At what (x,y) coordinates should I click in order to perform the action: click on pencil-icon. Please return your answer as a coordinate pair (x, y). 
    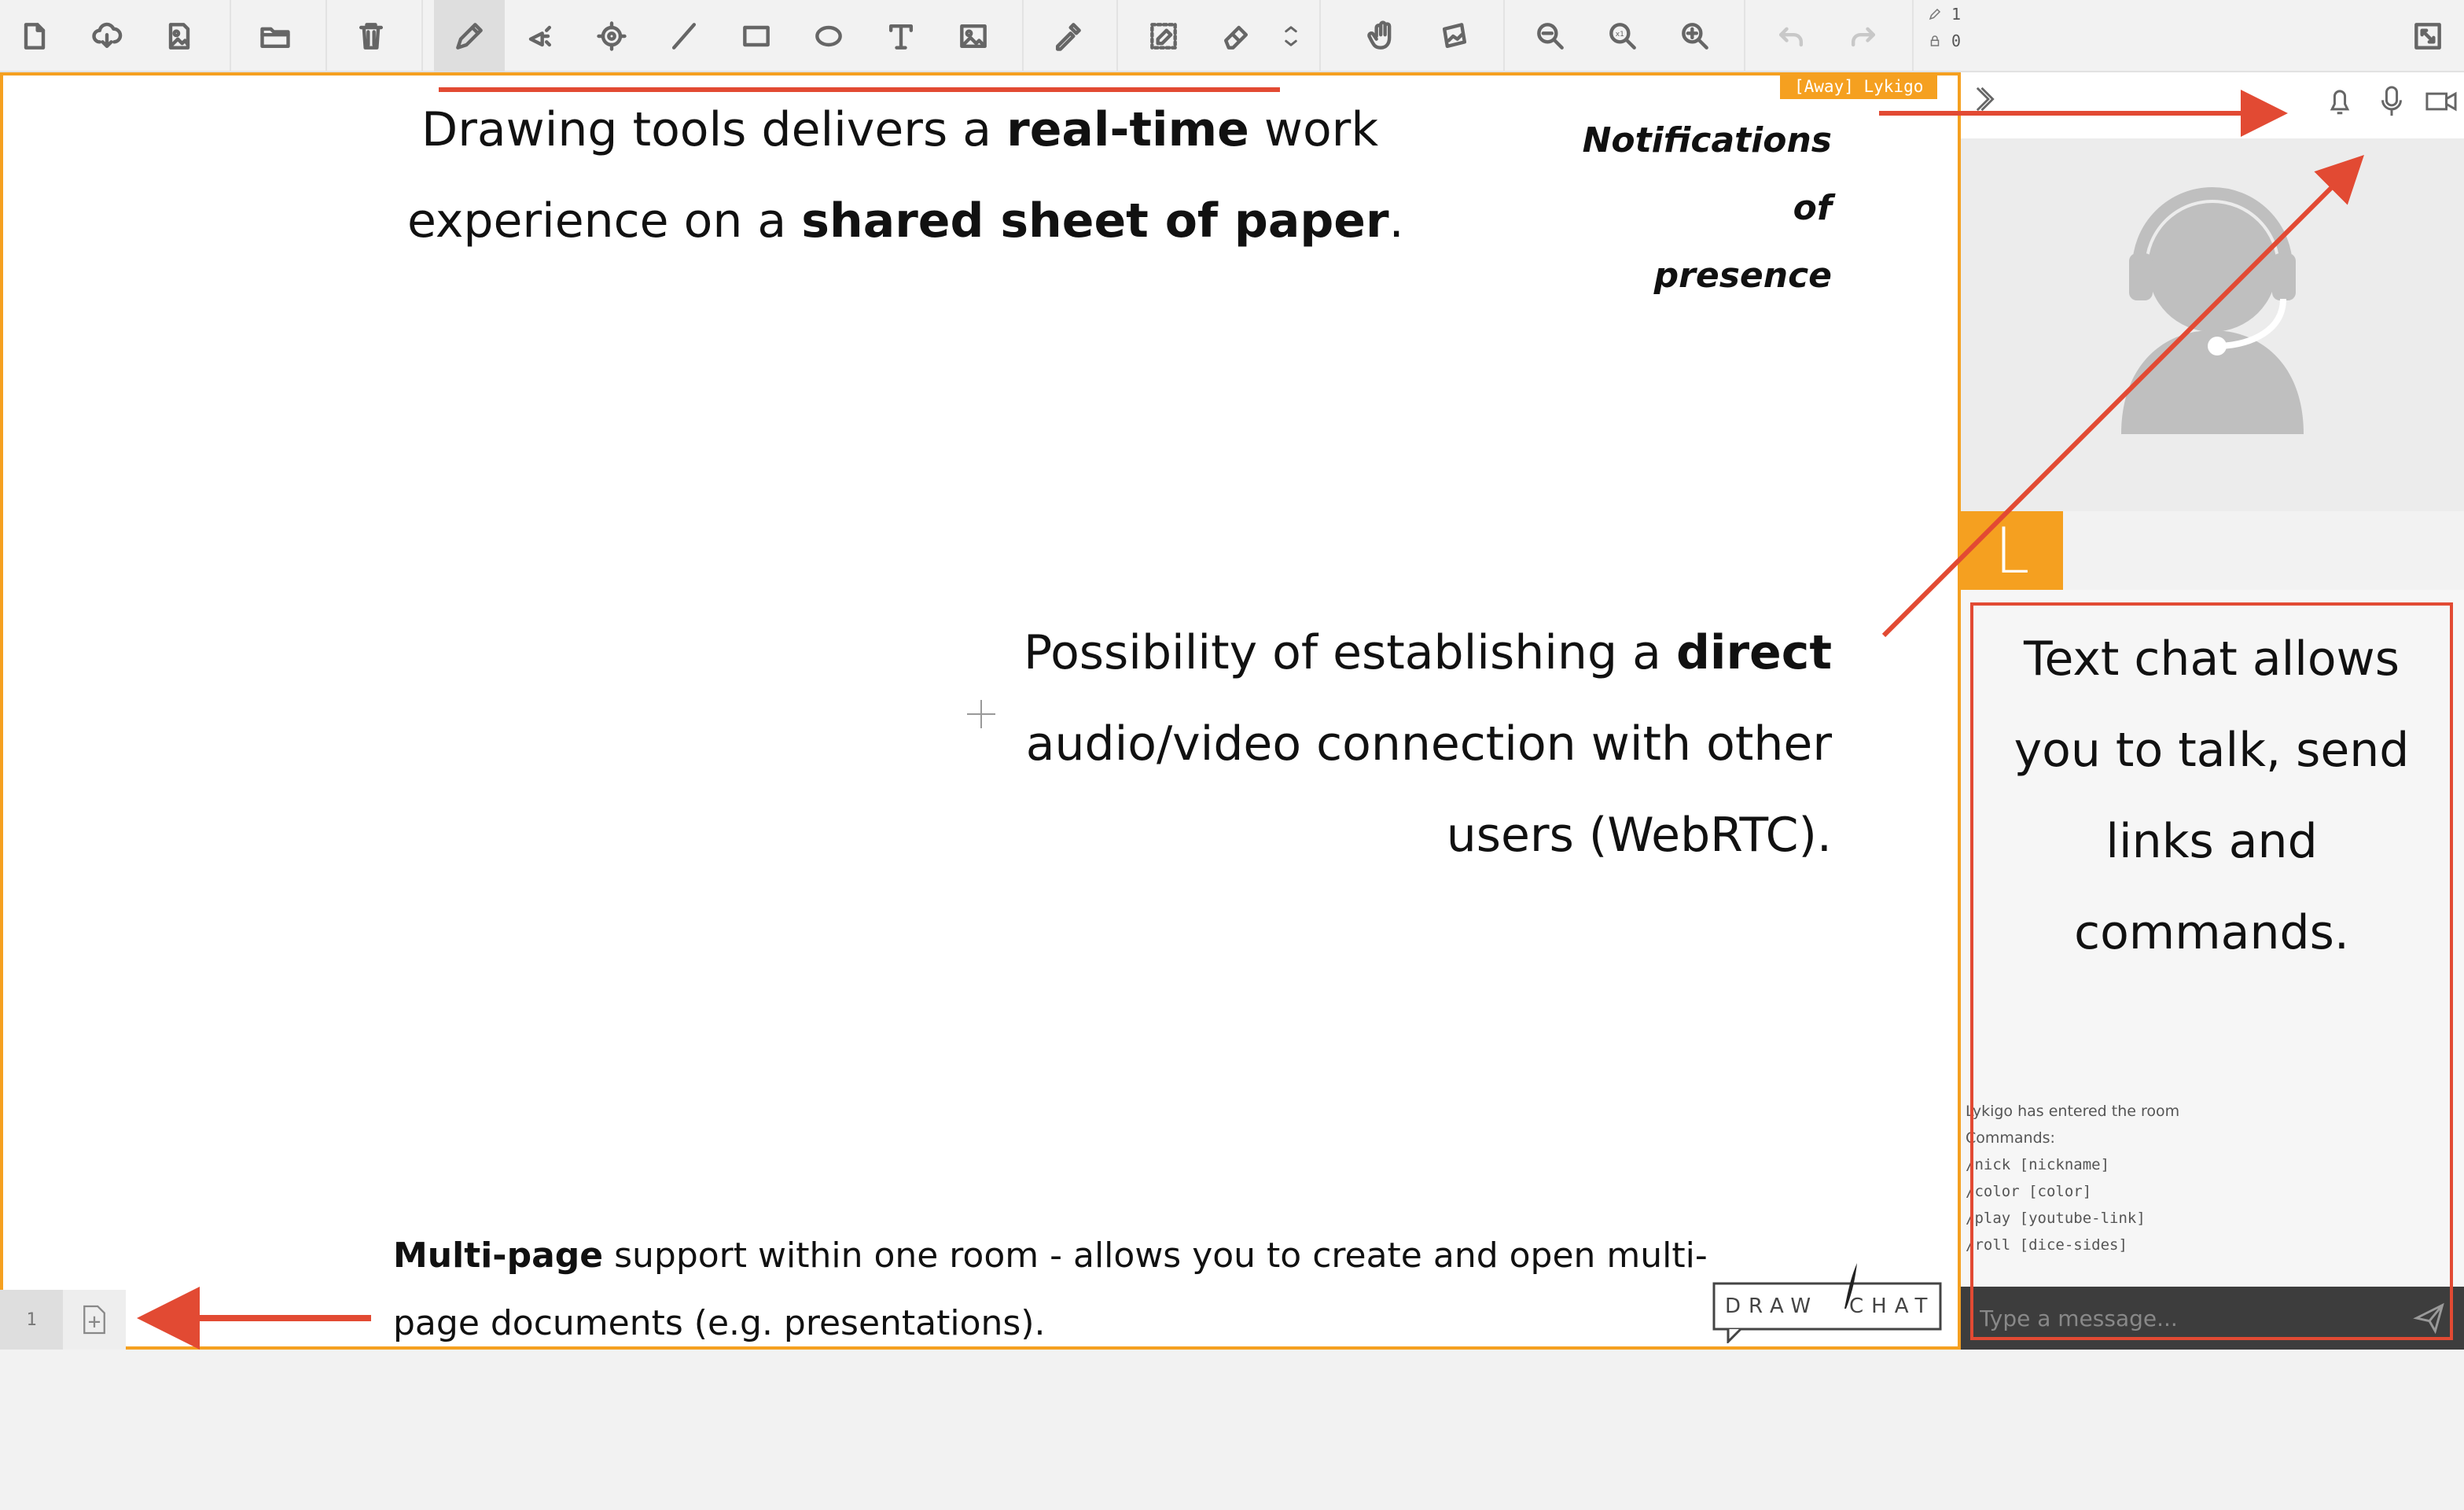
    Looking at the image, I should click on (469, 36).